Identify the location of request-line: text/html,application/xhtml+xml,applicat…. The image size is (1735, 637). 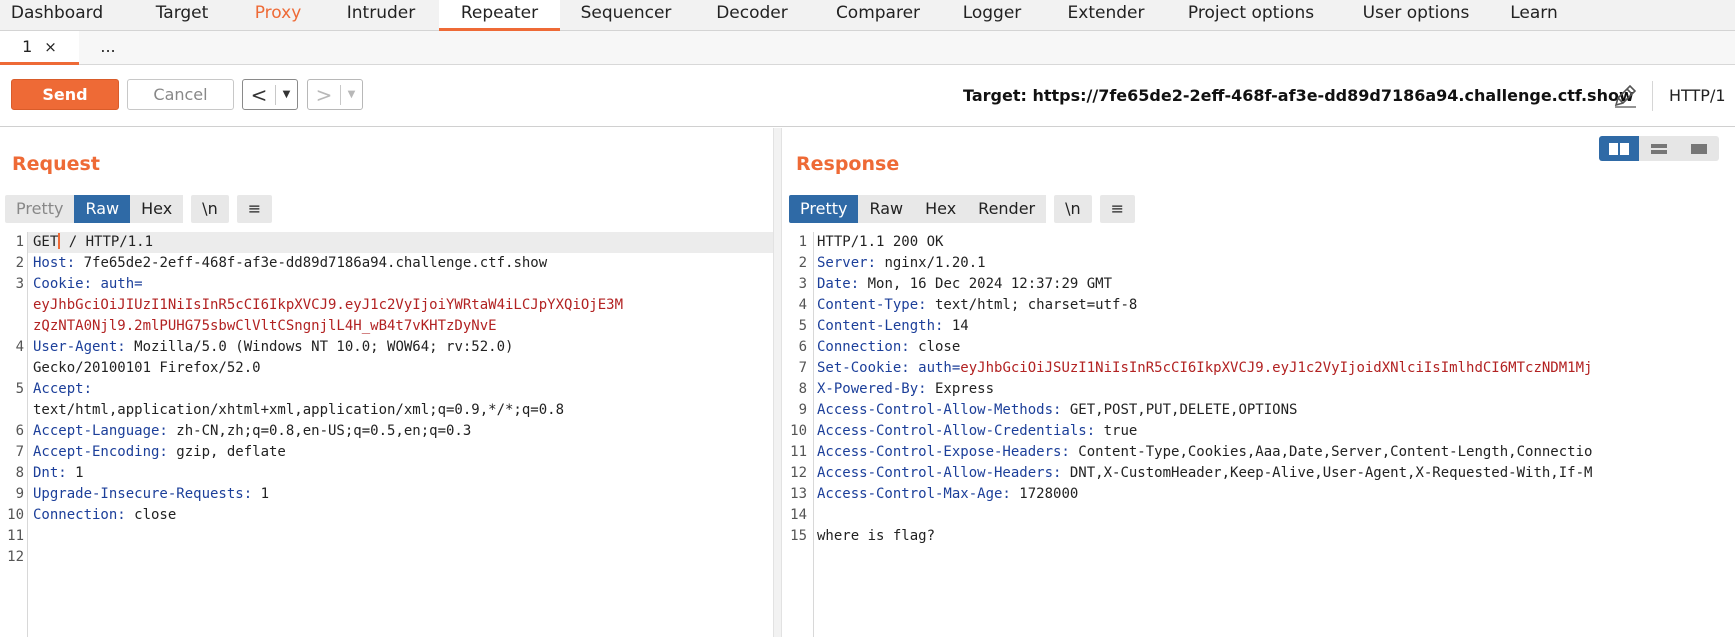
(299, 410).